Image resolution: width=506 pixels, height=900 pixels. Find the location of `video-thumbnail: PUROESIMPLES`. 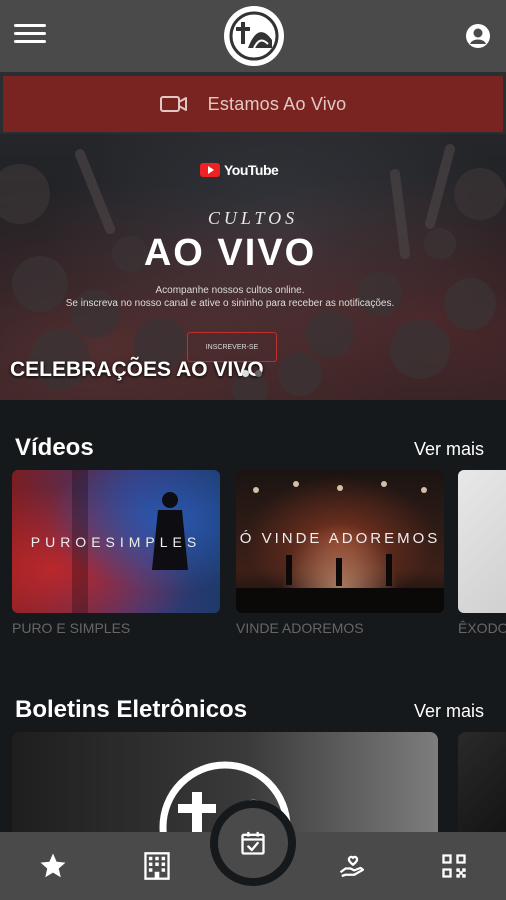

video-thumbnail: PUROESIMPLES is located at coordinates (116, 541).